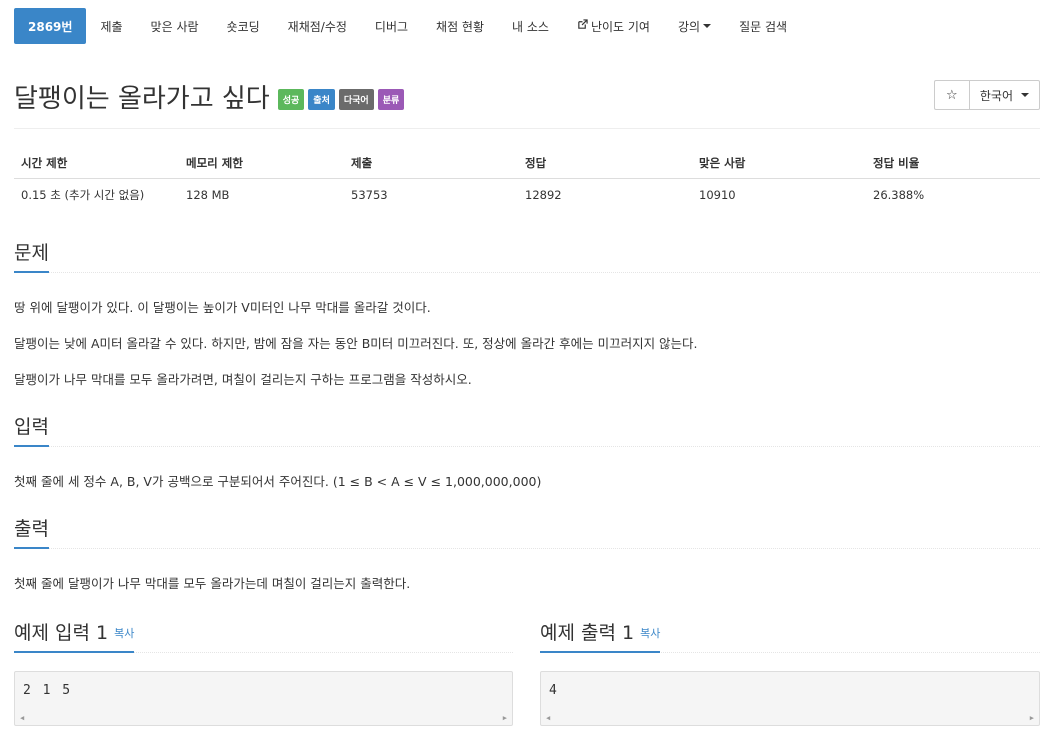  I want to click on value-memory-limit: 128 MB, so click(208, 195).